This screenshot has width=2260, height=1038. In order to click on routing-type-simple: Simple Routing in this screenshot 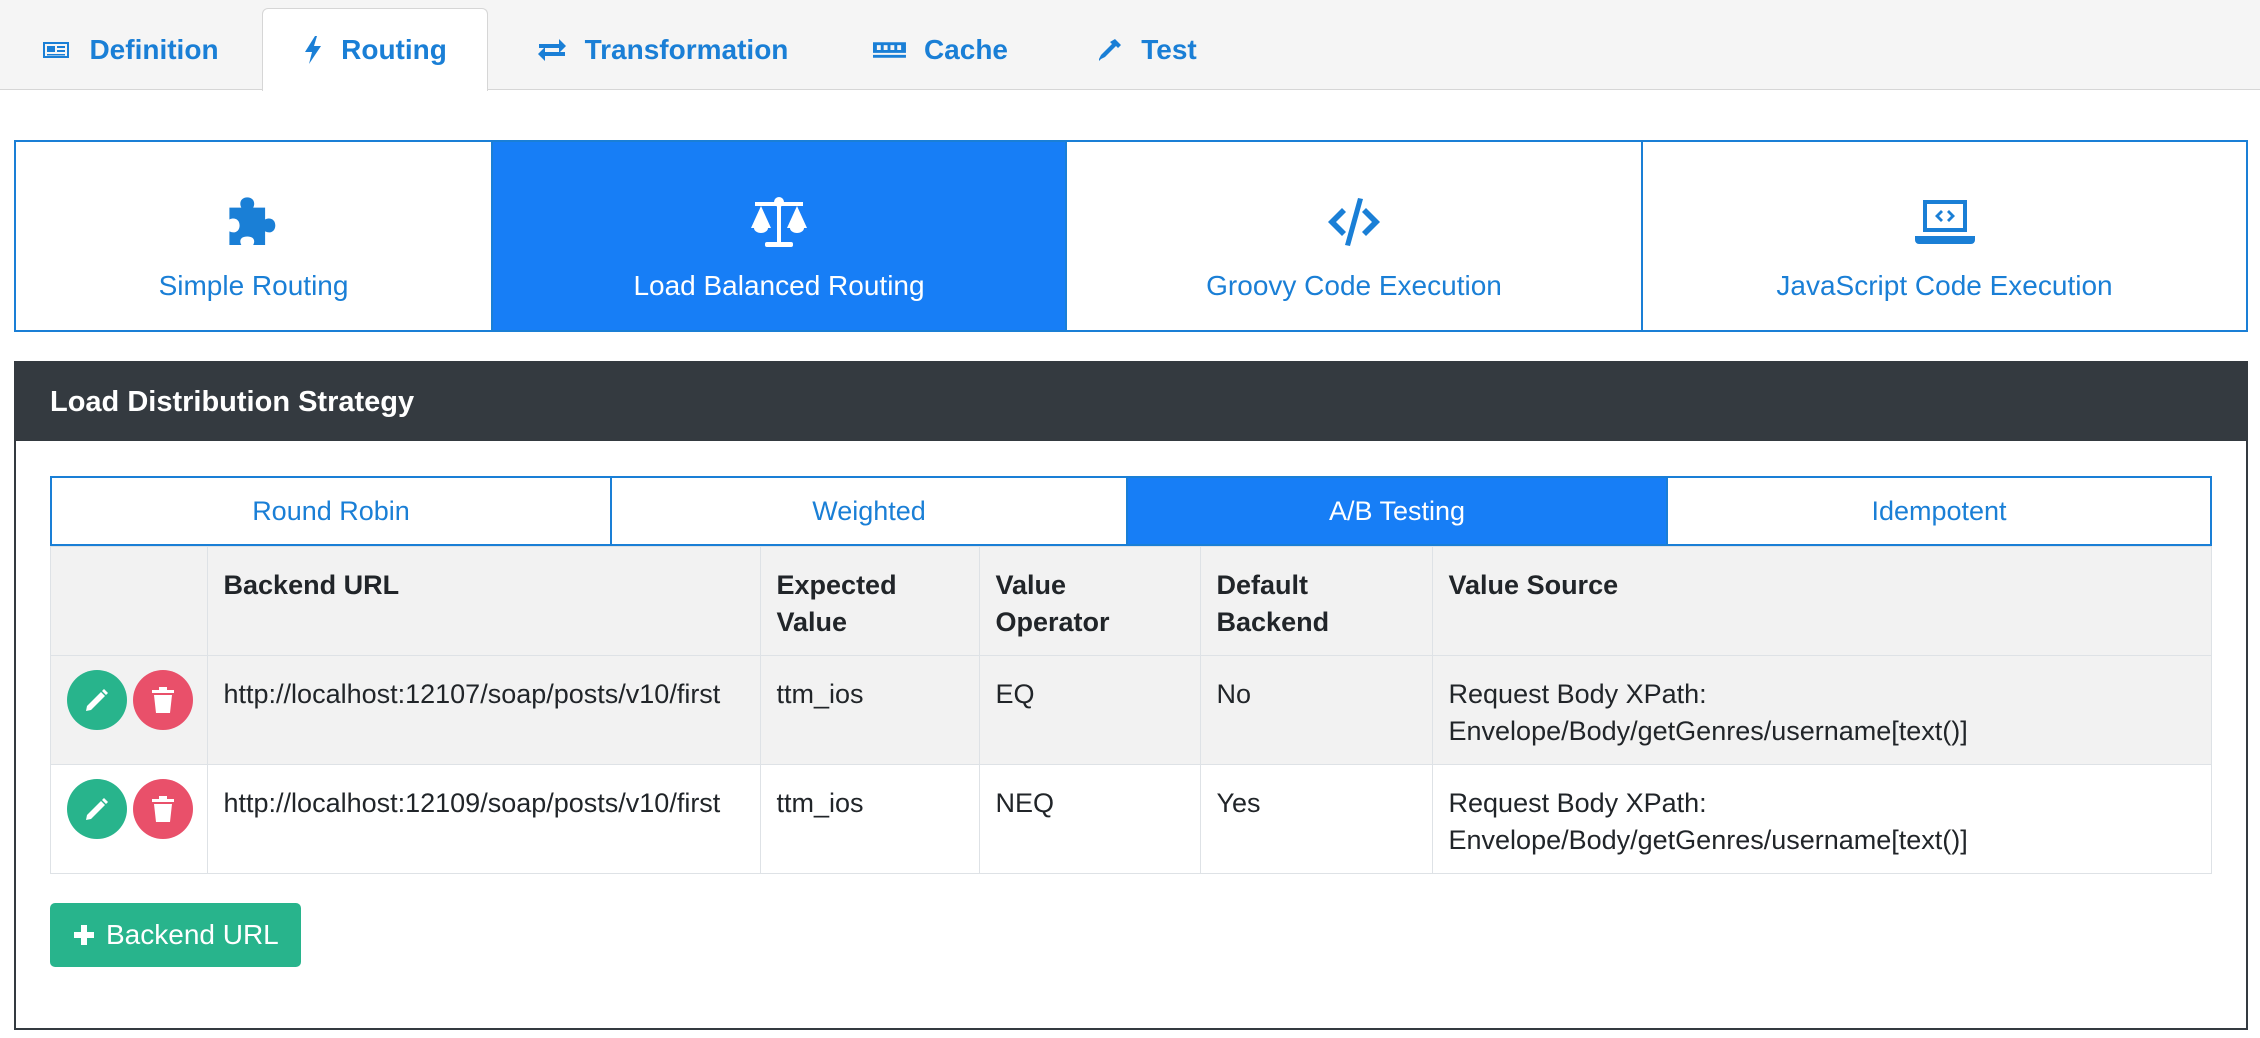, I will do `click(254, 236)`.